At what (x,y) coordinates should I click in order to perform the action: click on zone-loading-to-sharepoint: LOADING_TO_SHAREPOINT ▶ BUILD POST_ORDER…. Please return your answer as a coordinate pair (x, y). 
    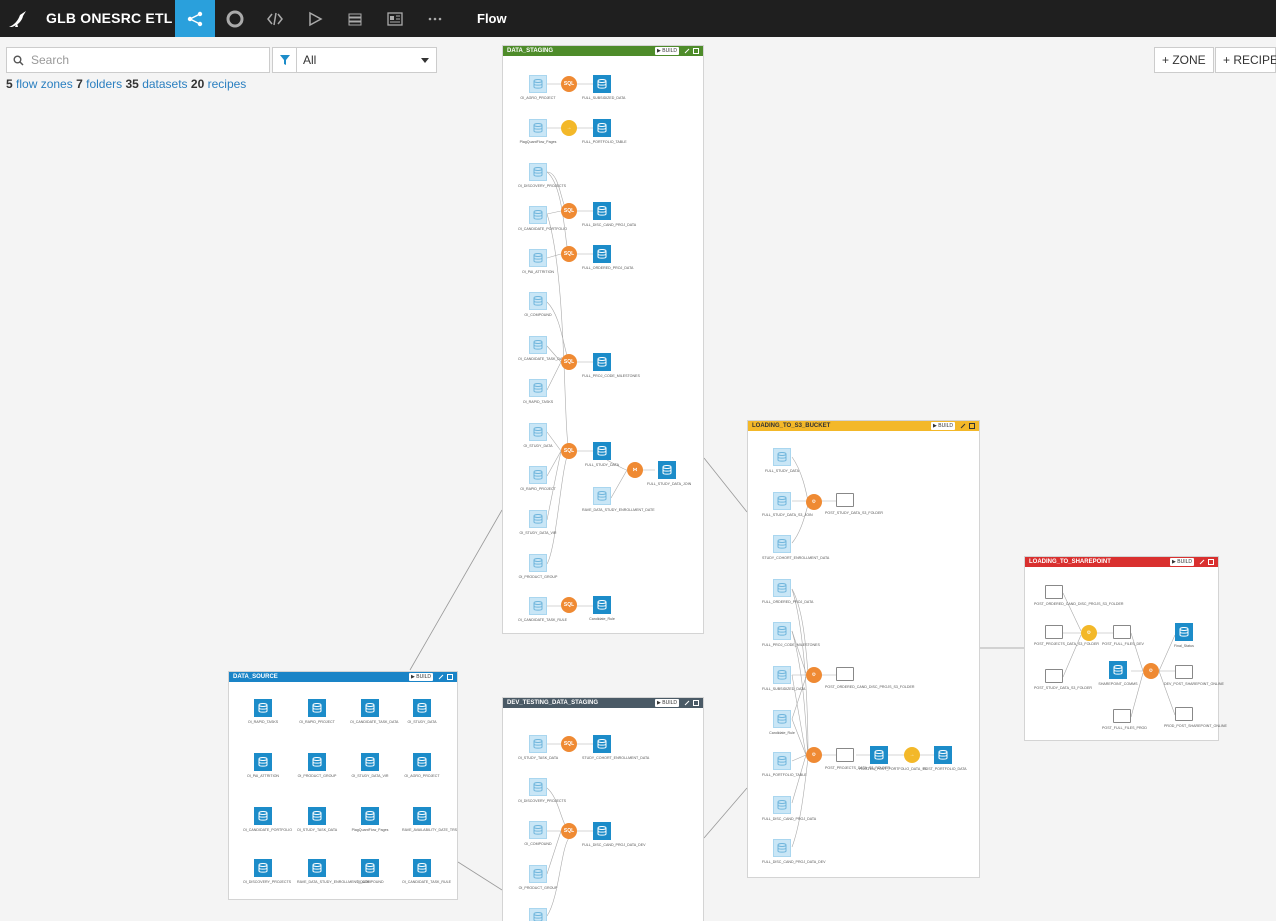
    Looking at the image, I should click on (1125, 648).